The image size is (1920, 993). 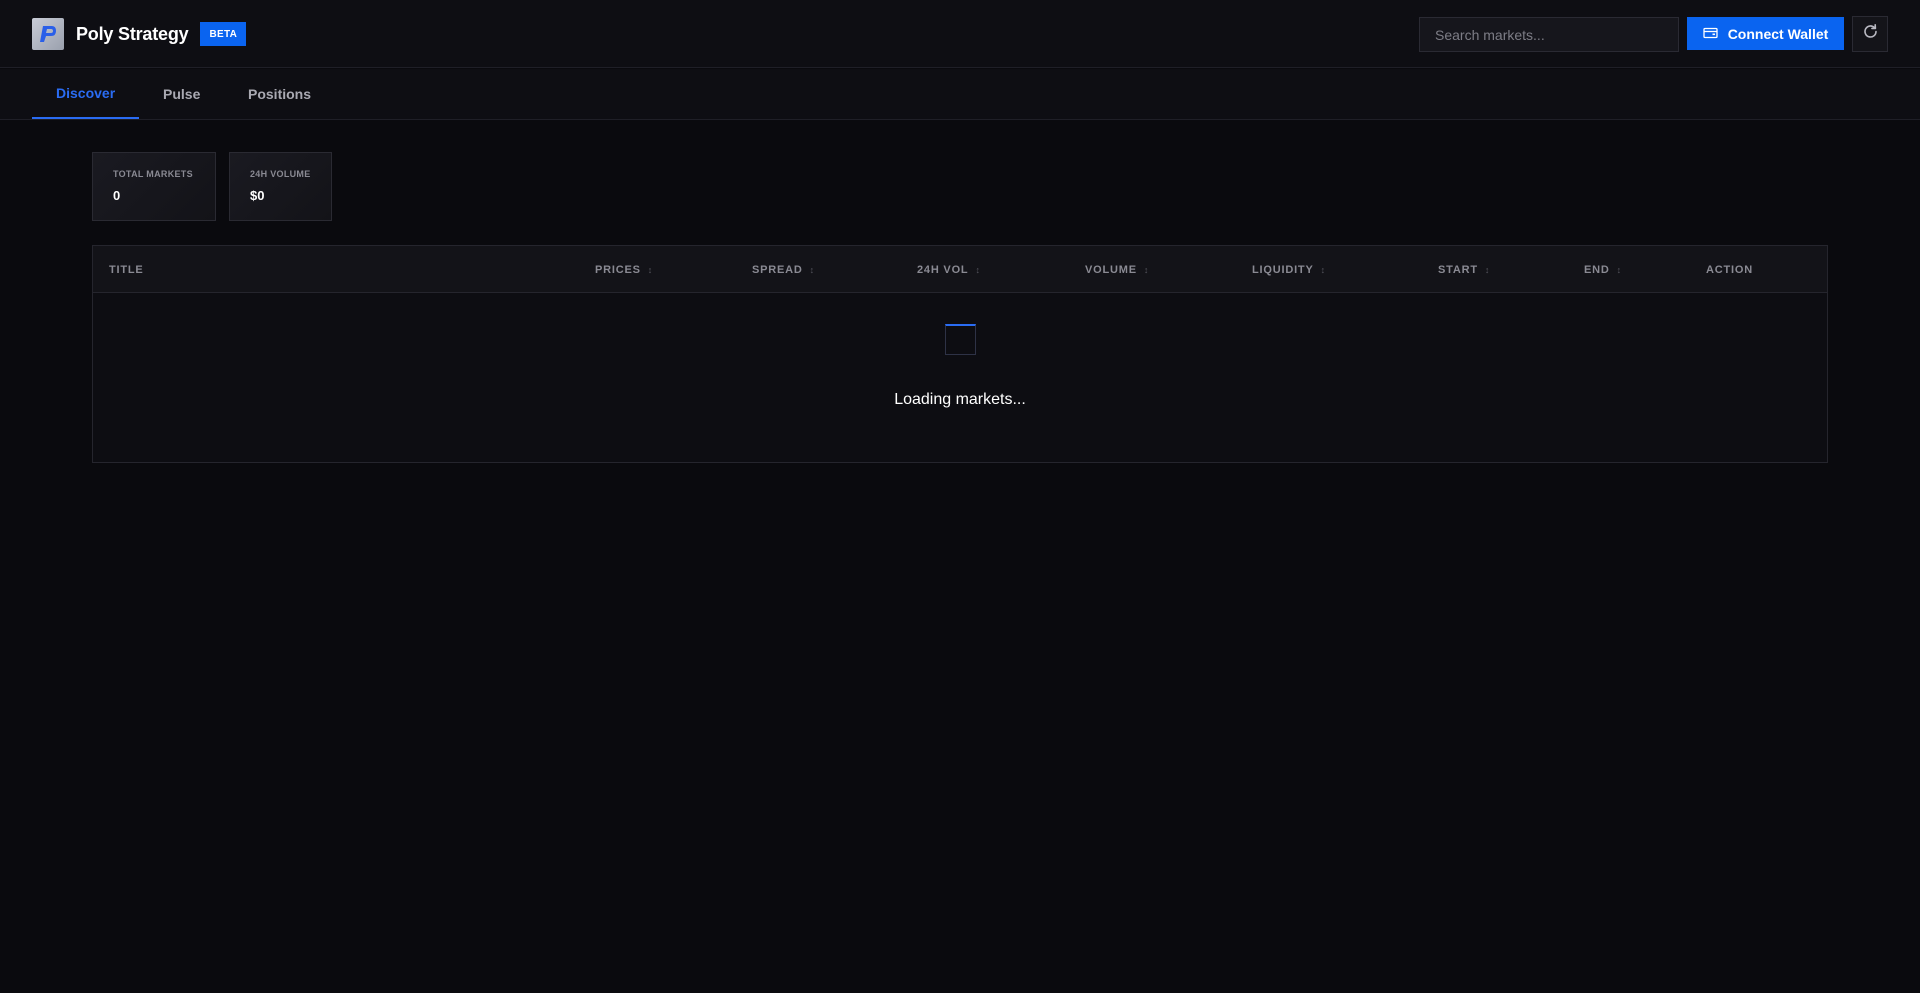 What do you see at coordinates (279, 94) in the screenshot?
I see `tab-positions: Positions` at bounding box center [279, 94].